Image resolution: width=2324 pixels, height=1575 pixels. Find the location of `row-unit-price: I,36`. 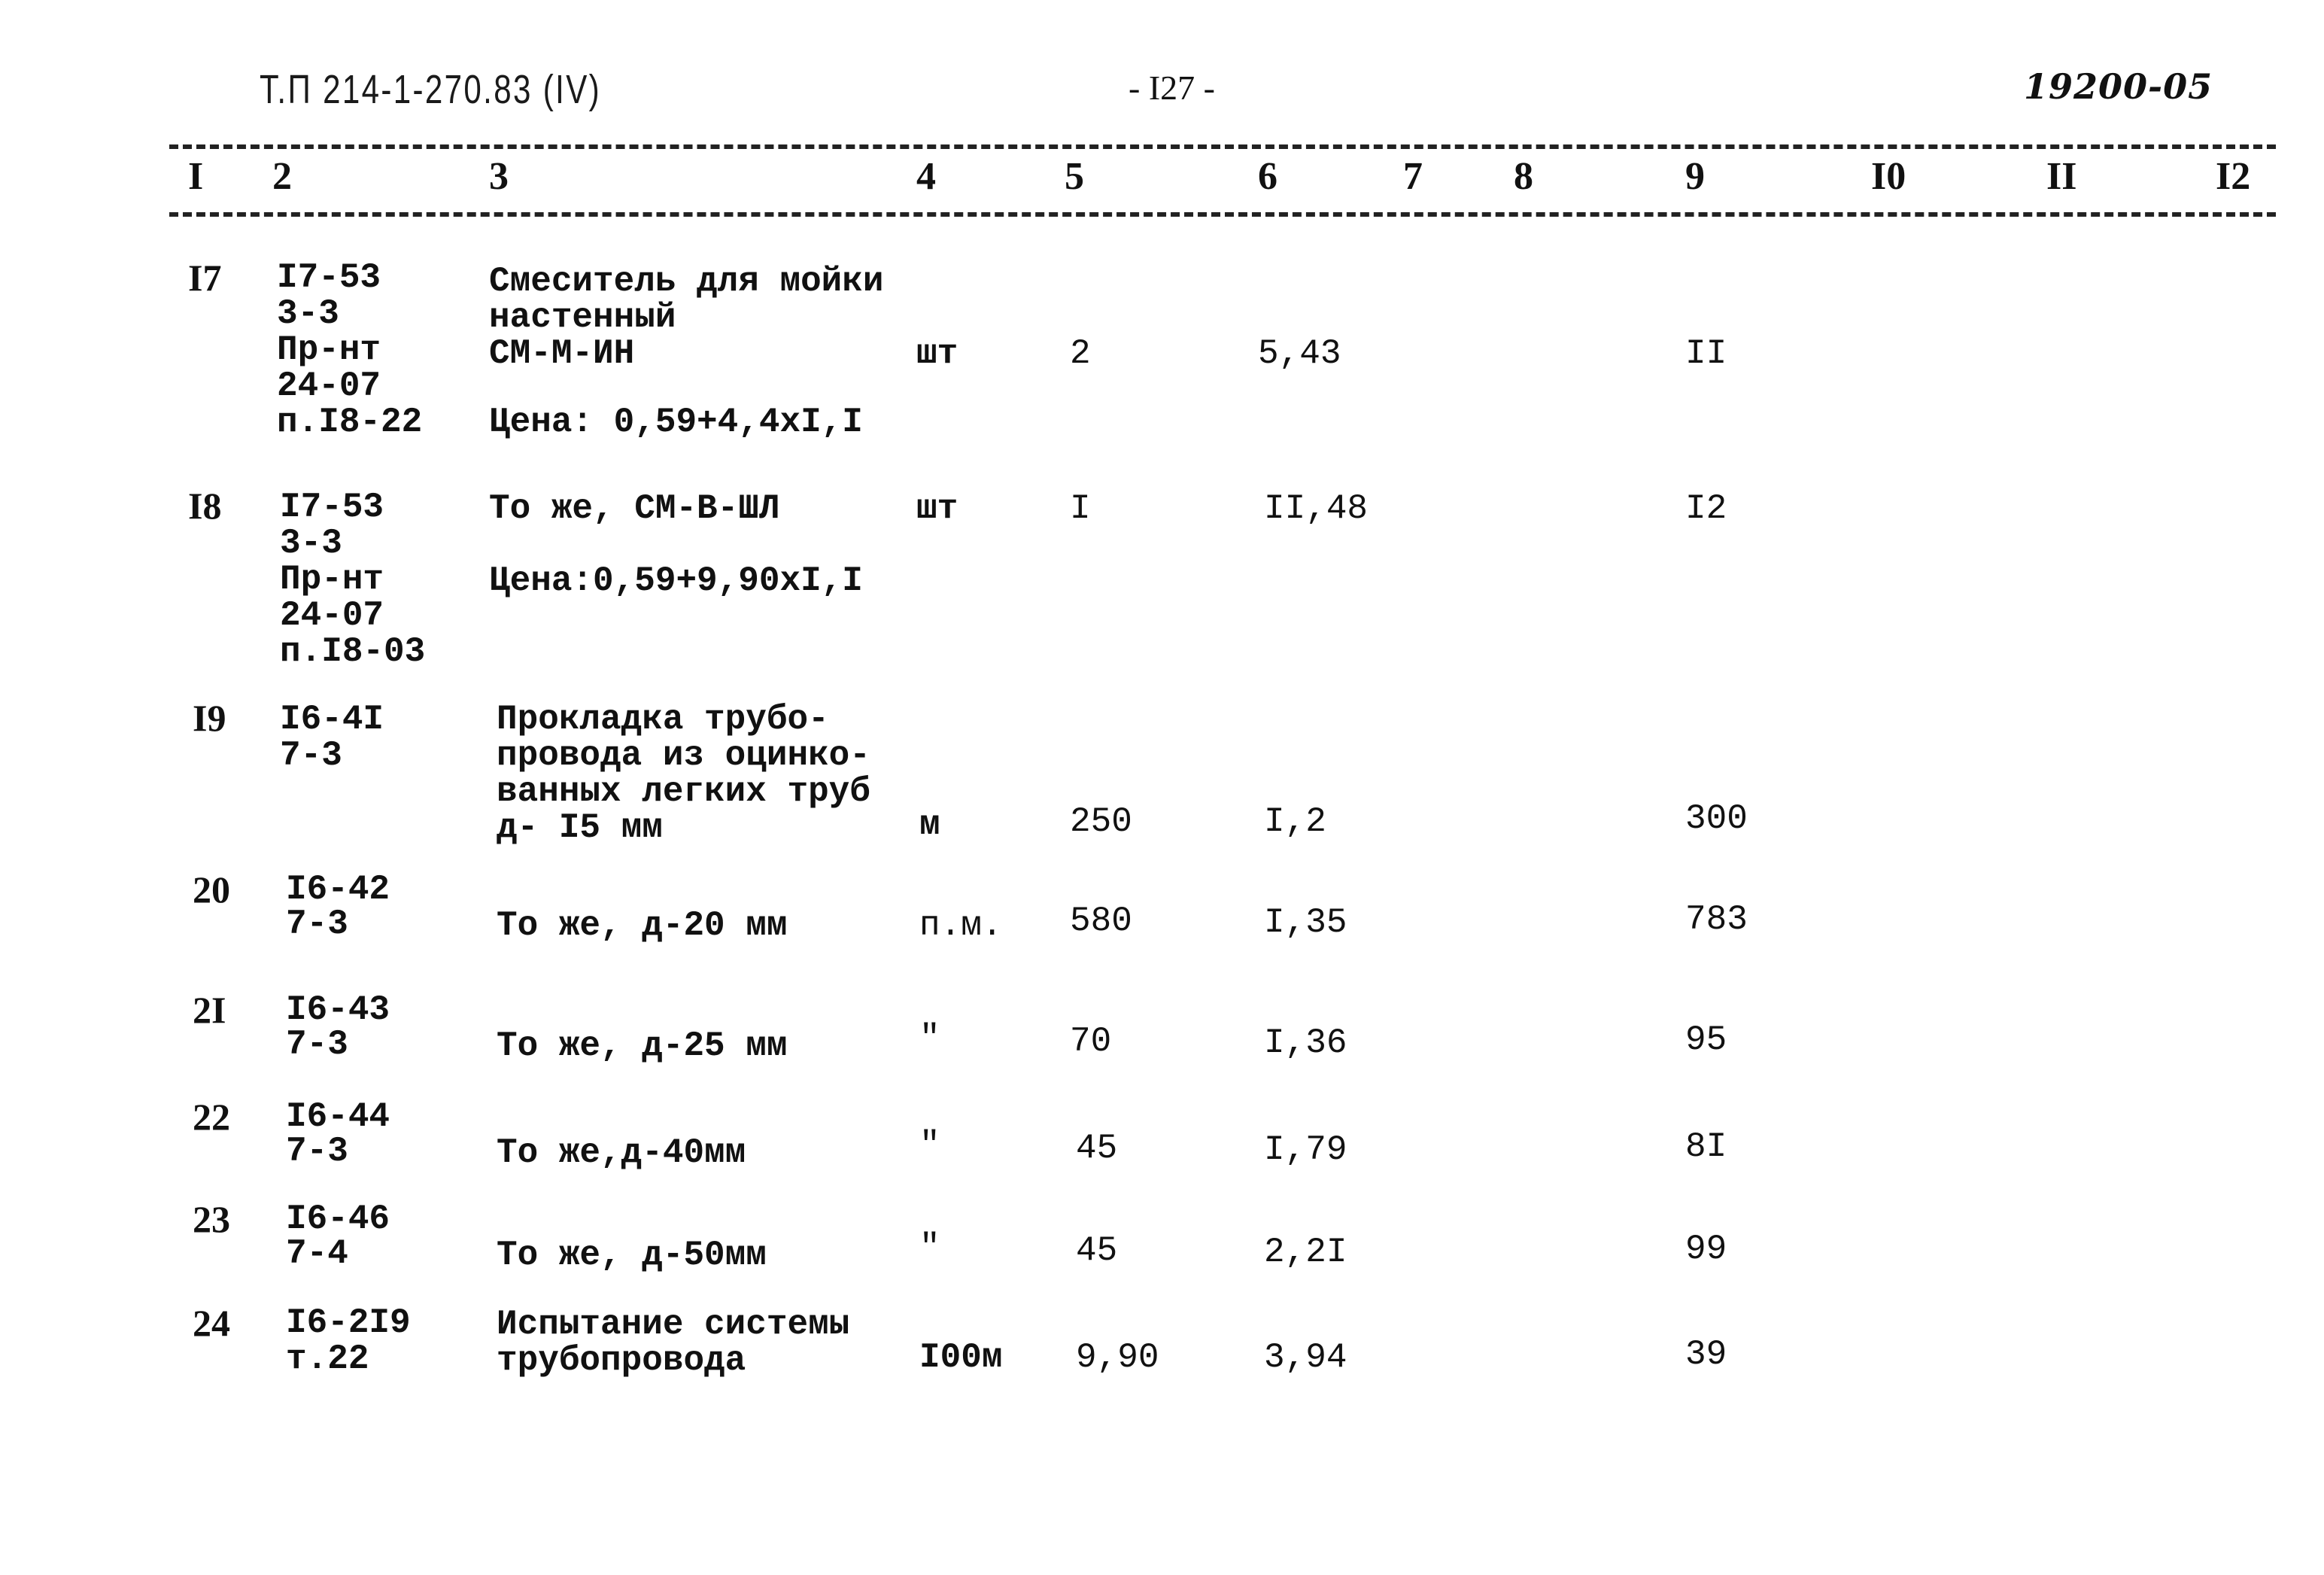

row-unit-price: I,36 is located at coordinates (1305, 1043).